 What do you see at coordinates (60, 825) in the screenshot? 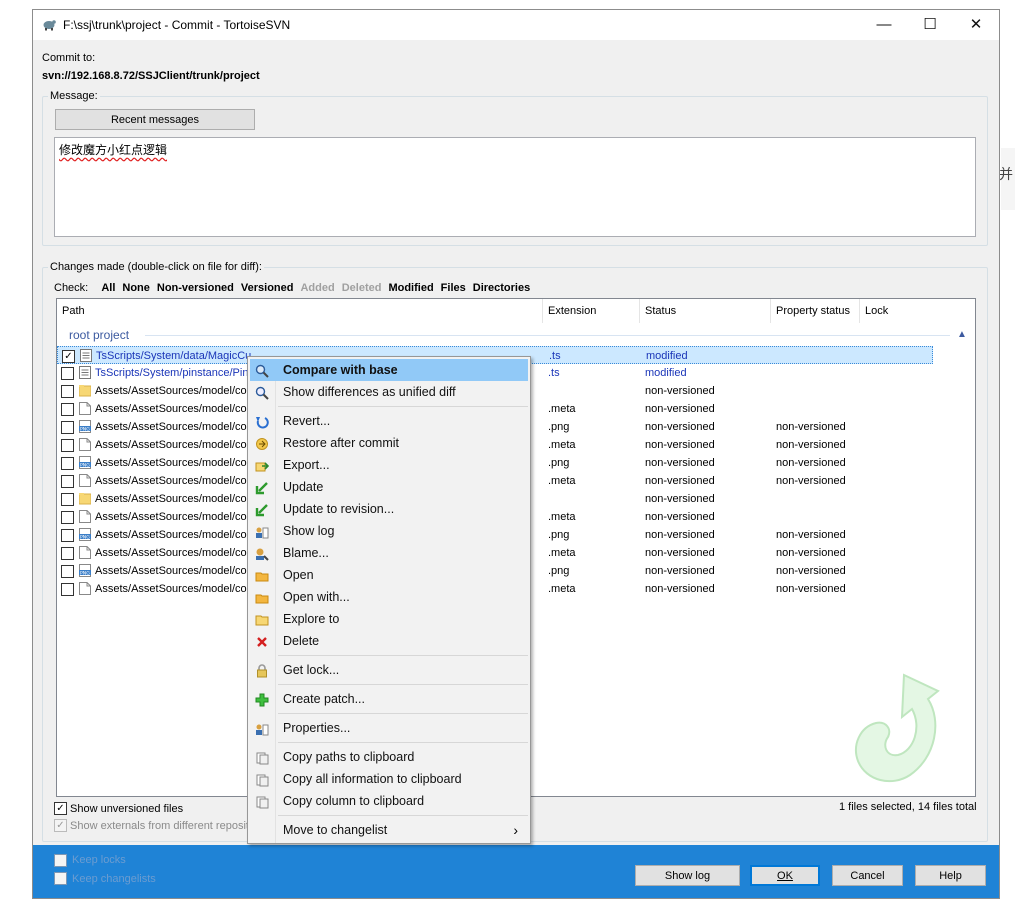
I see `show-externals-checkbox: ✓` at bounding box center [60, 825].